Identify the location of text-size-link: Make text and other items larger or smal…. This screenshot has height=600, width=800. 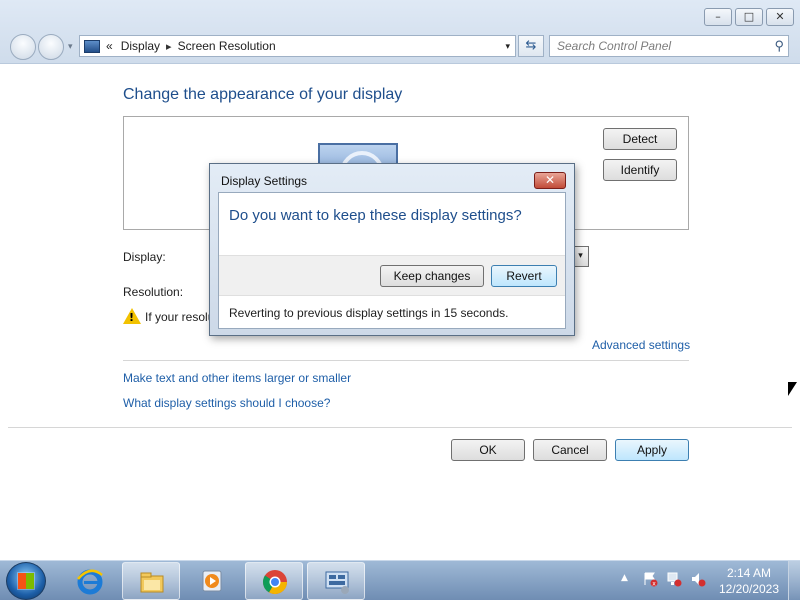
(237, 378).